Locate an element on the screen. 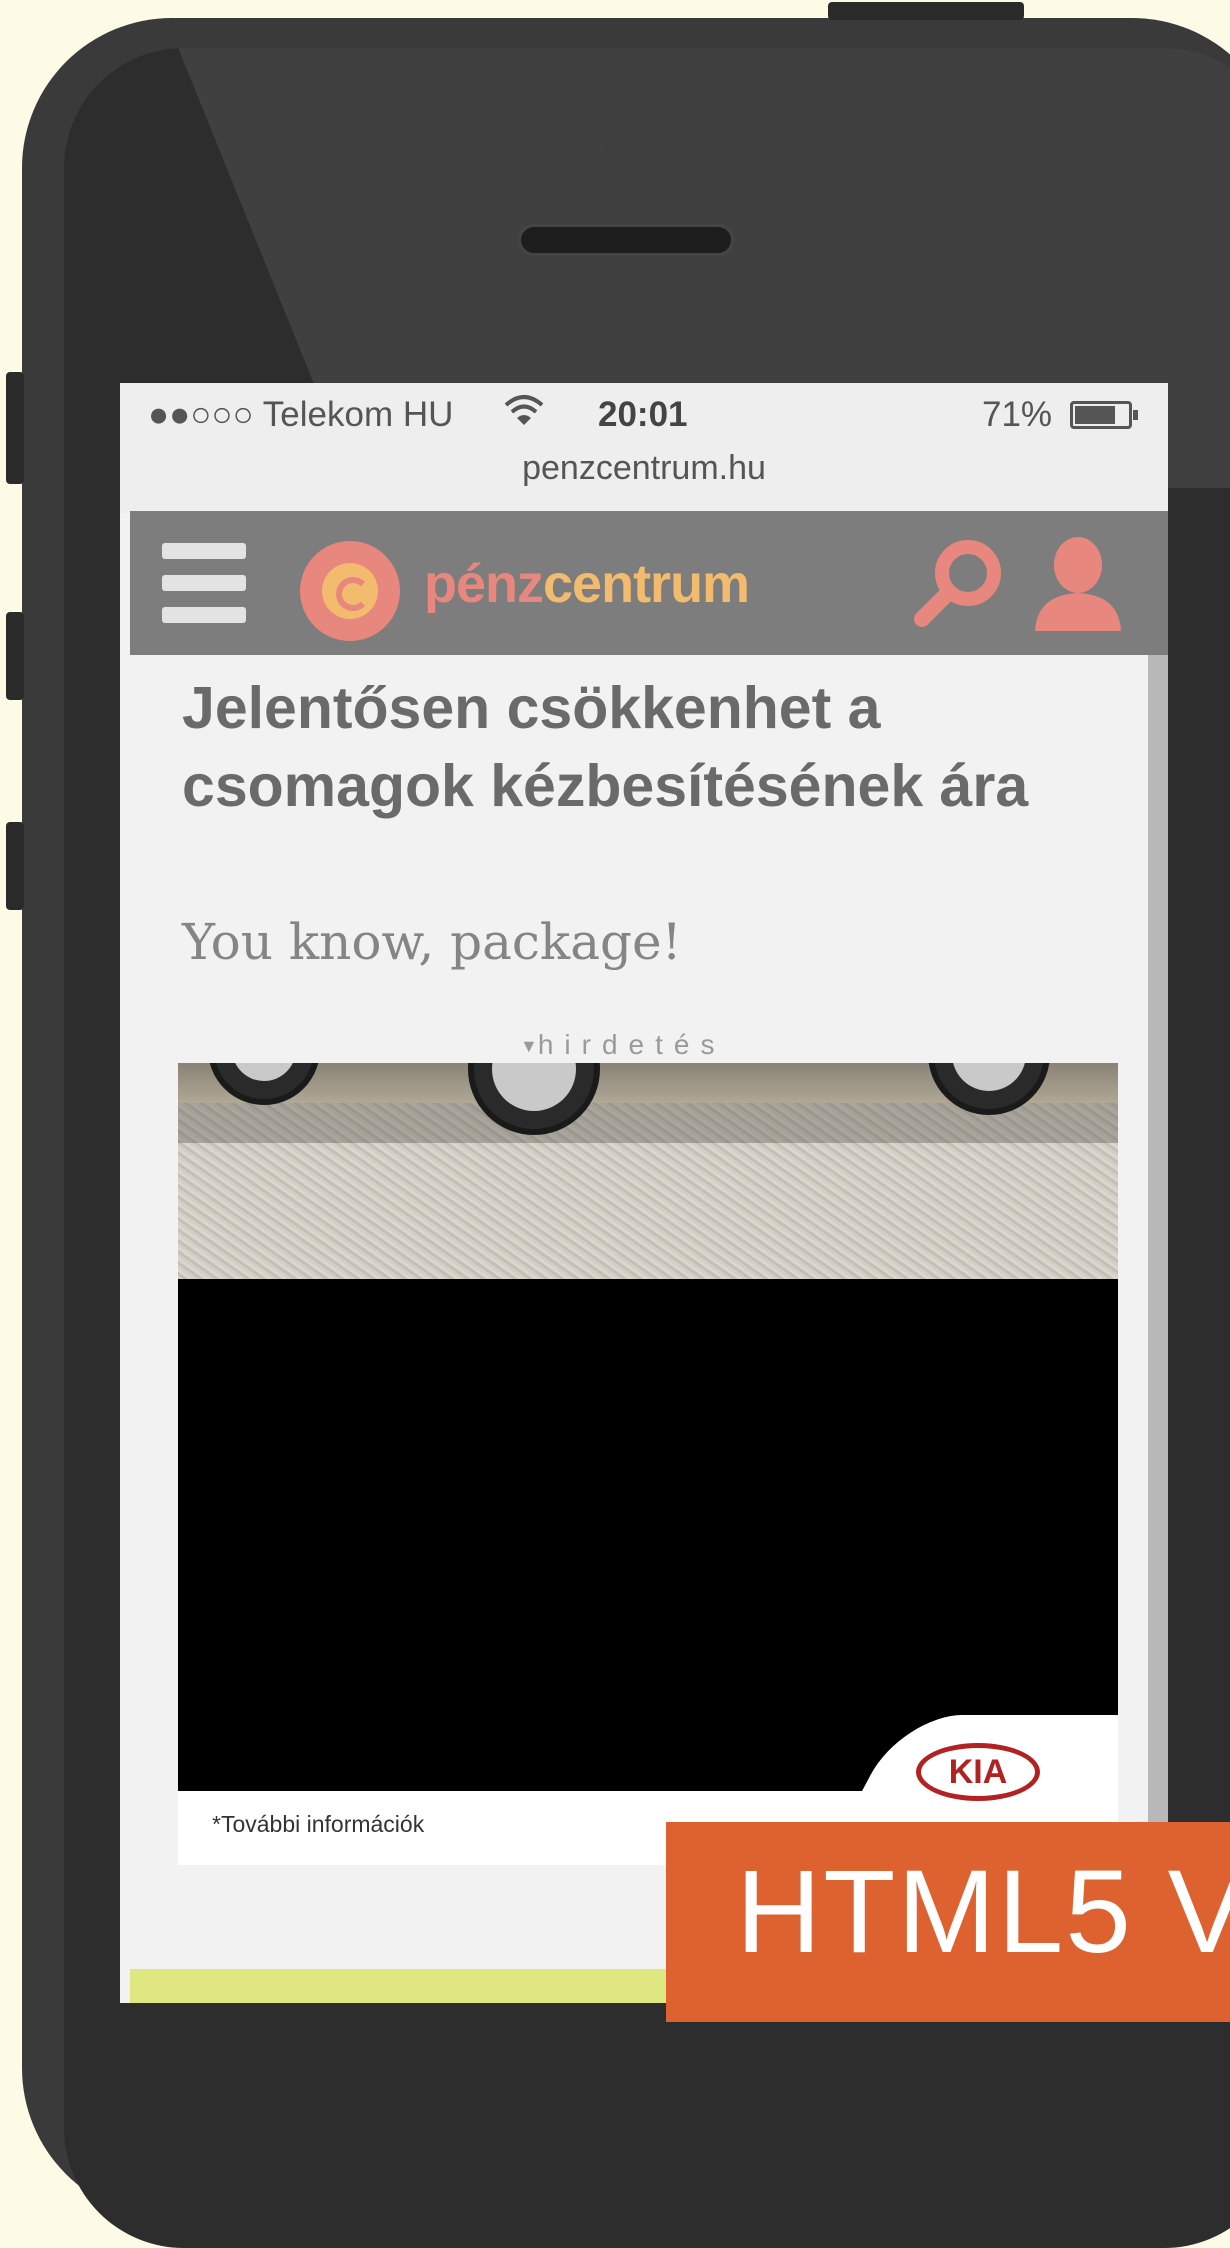 This screenshot has height=2248, width=1230. address-bar-url: penzcentrum.hu is located at coordinates (644, 468).